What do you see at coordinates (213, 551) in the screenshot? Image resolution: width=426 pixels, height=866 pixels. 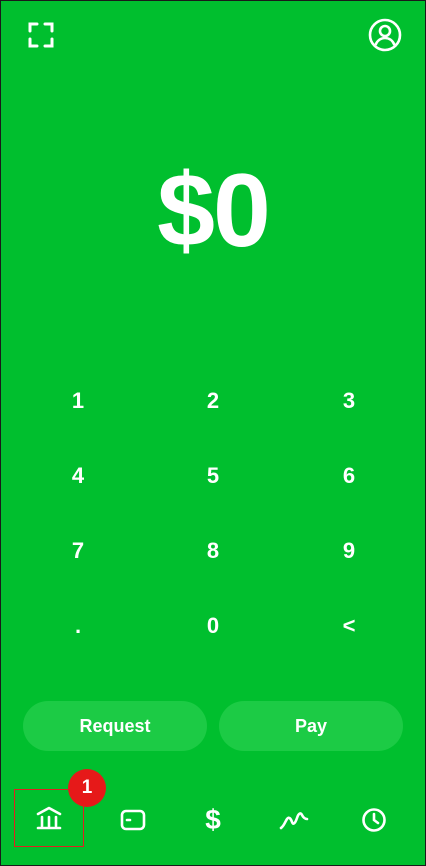 I see `key-8: 8` at bounding box center [213, 551].